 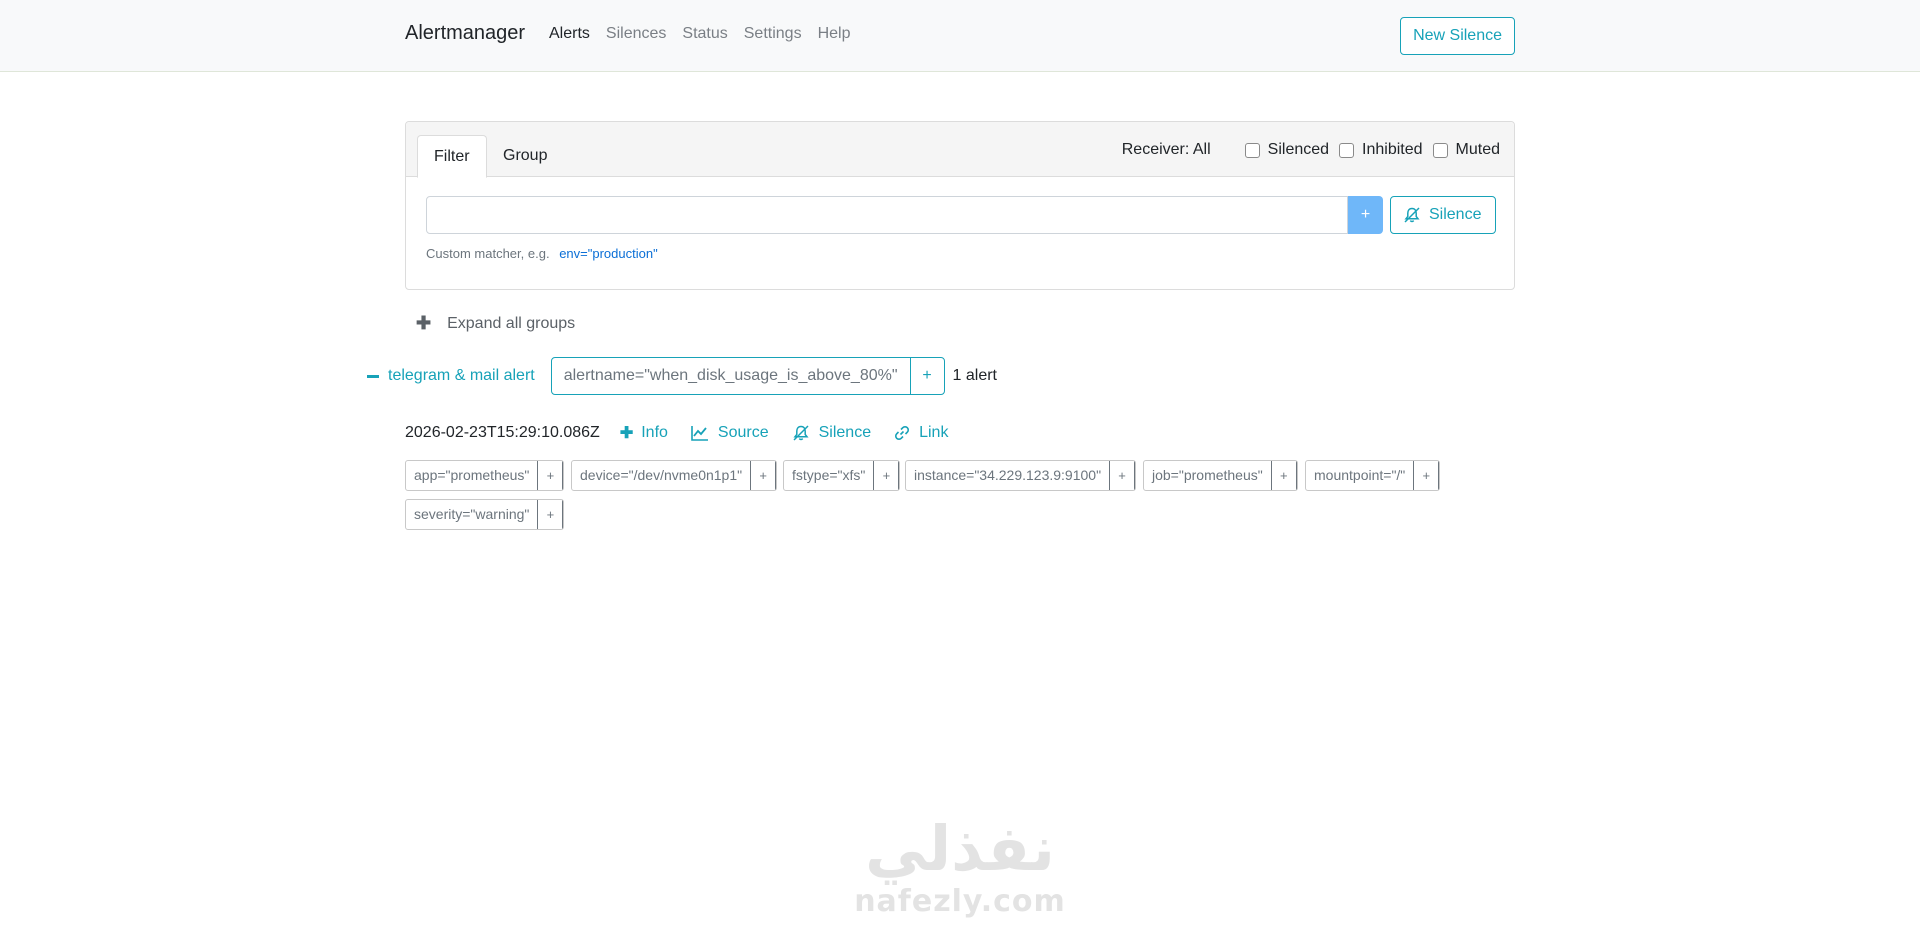 What do you see at coordinates (472, 514) in the screenshot?
I see `label-chip-text: severity="warning"` at bounding box center [472, 514].